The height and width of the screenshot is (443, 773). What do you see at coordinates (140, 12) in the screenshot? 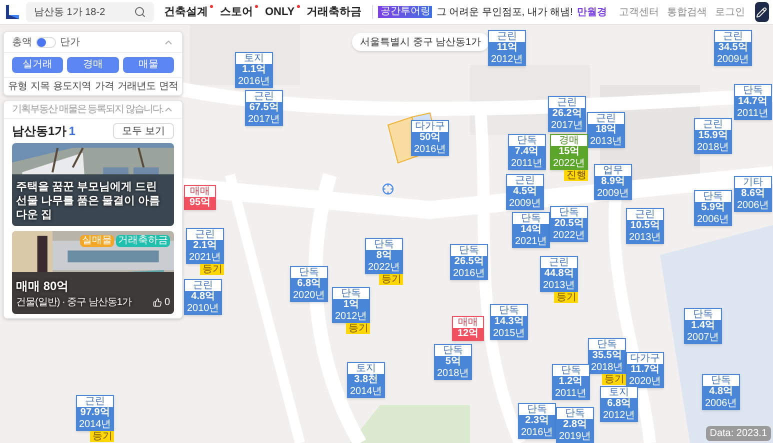
I see `search-icon` at bounding box center [140, 12].